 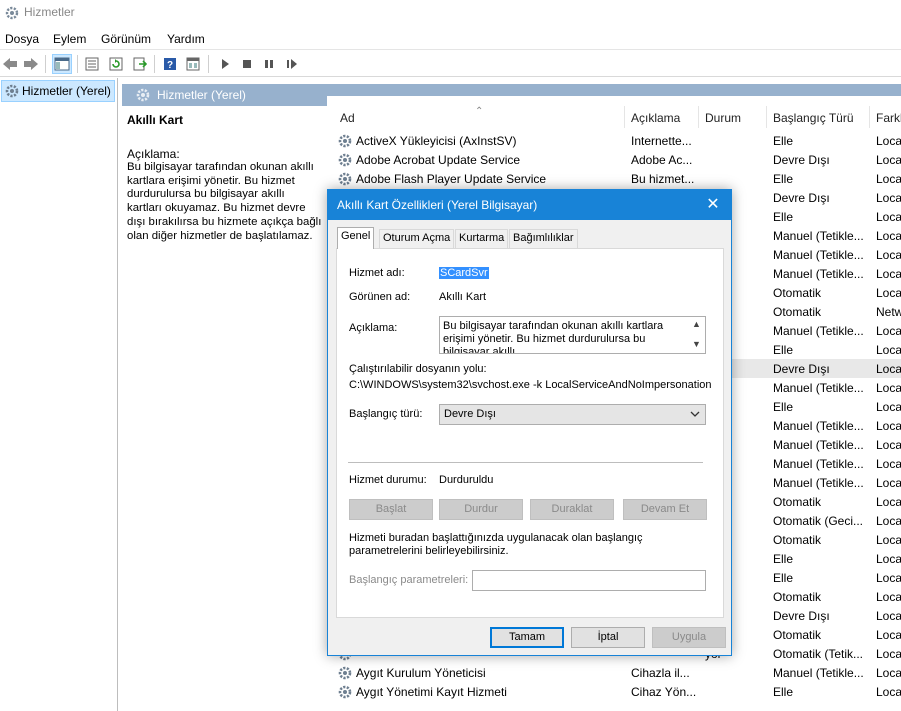 I want to click on cell-ad: ActiveX Yükleyicisi (AxInstSV), so click(x=436, y=141).